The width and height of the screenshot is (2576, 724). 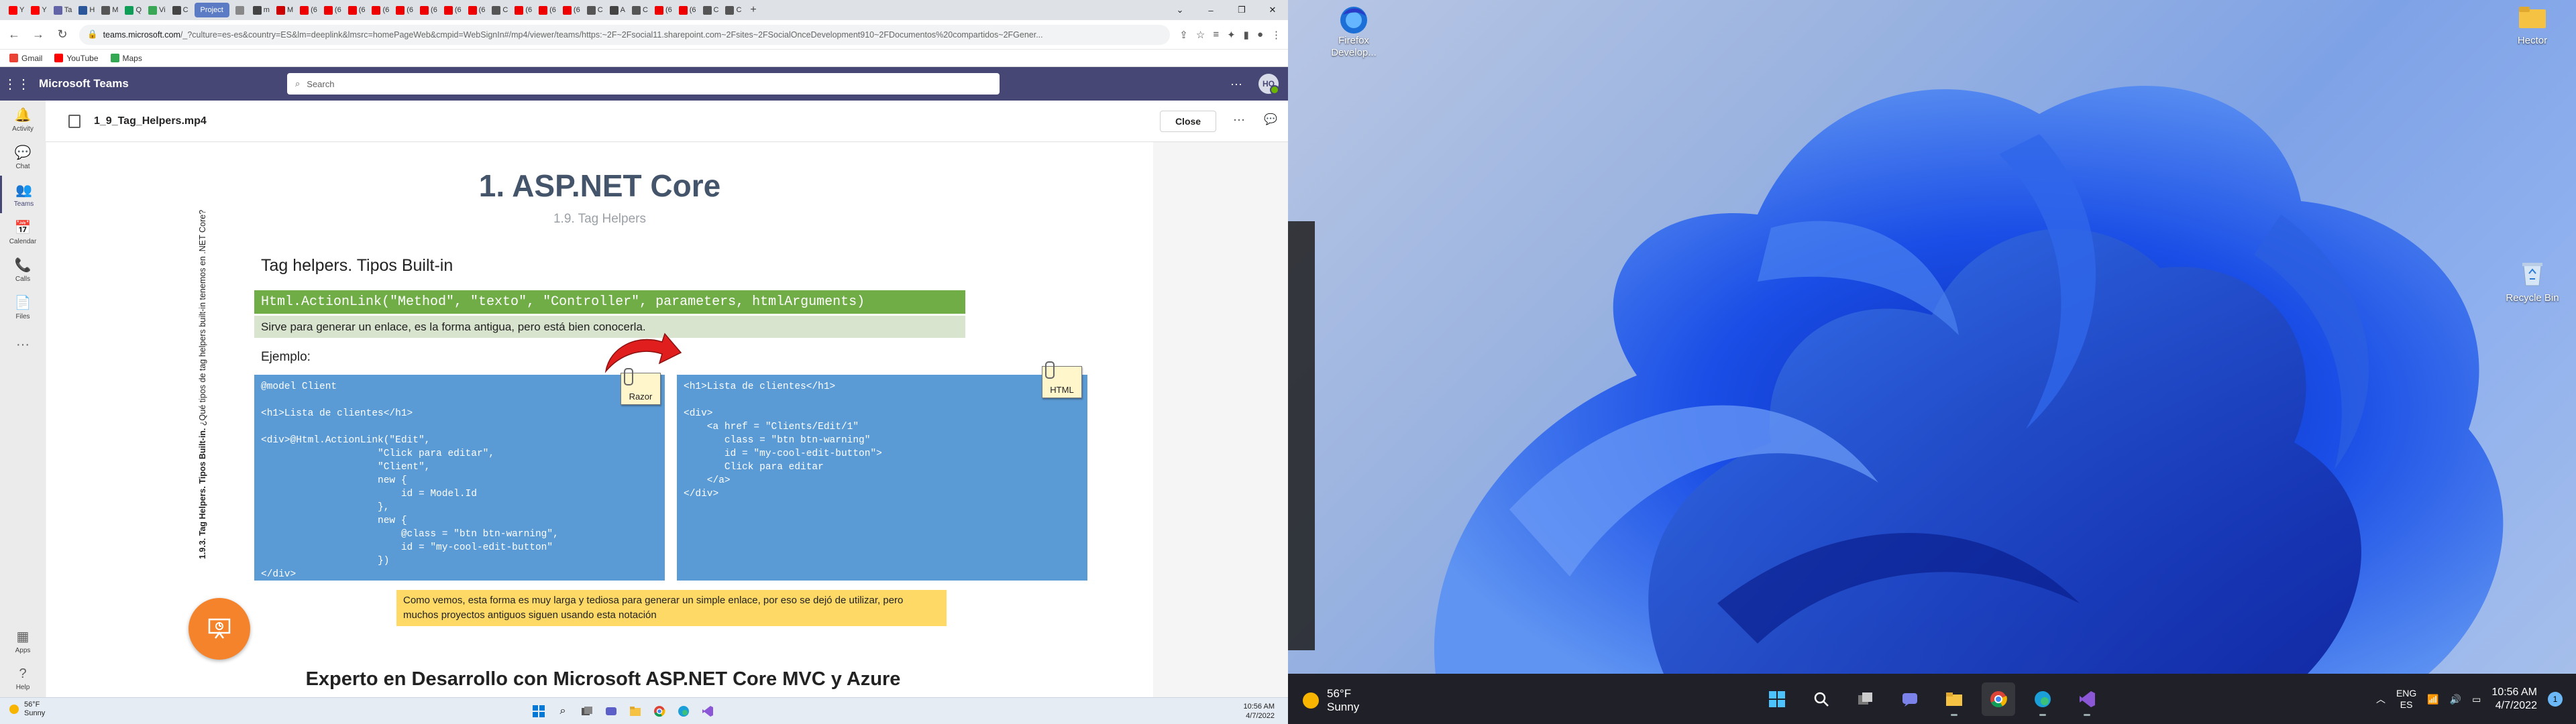 What do you see at coordinates (1200, 35) in the screenshot?
I see `bookmark-star-icon: ☆` at bounding box center [1200, 35].